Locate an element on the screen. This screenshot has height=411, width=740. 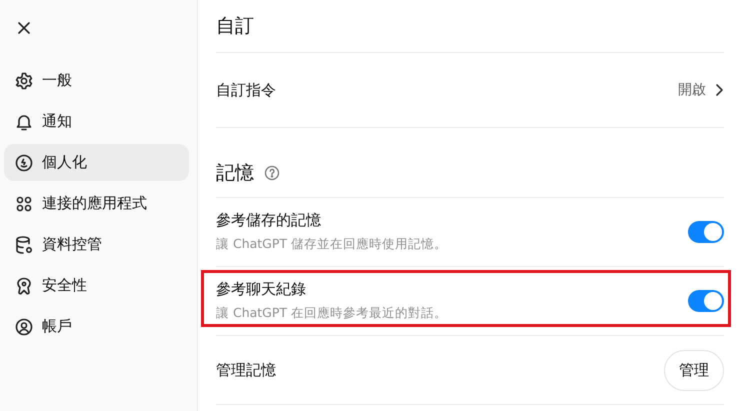
setting-label: 管理記憶 is located at coordinates (246, 370).